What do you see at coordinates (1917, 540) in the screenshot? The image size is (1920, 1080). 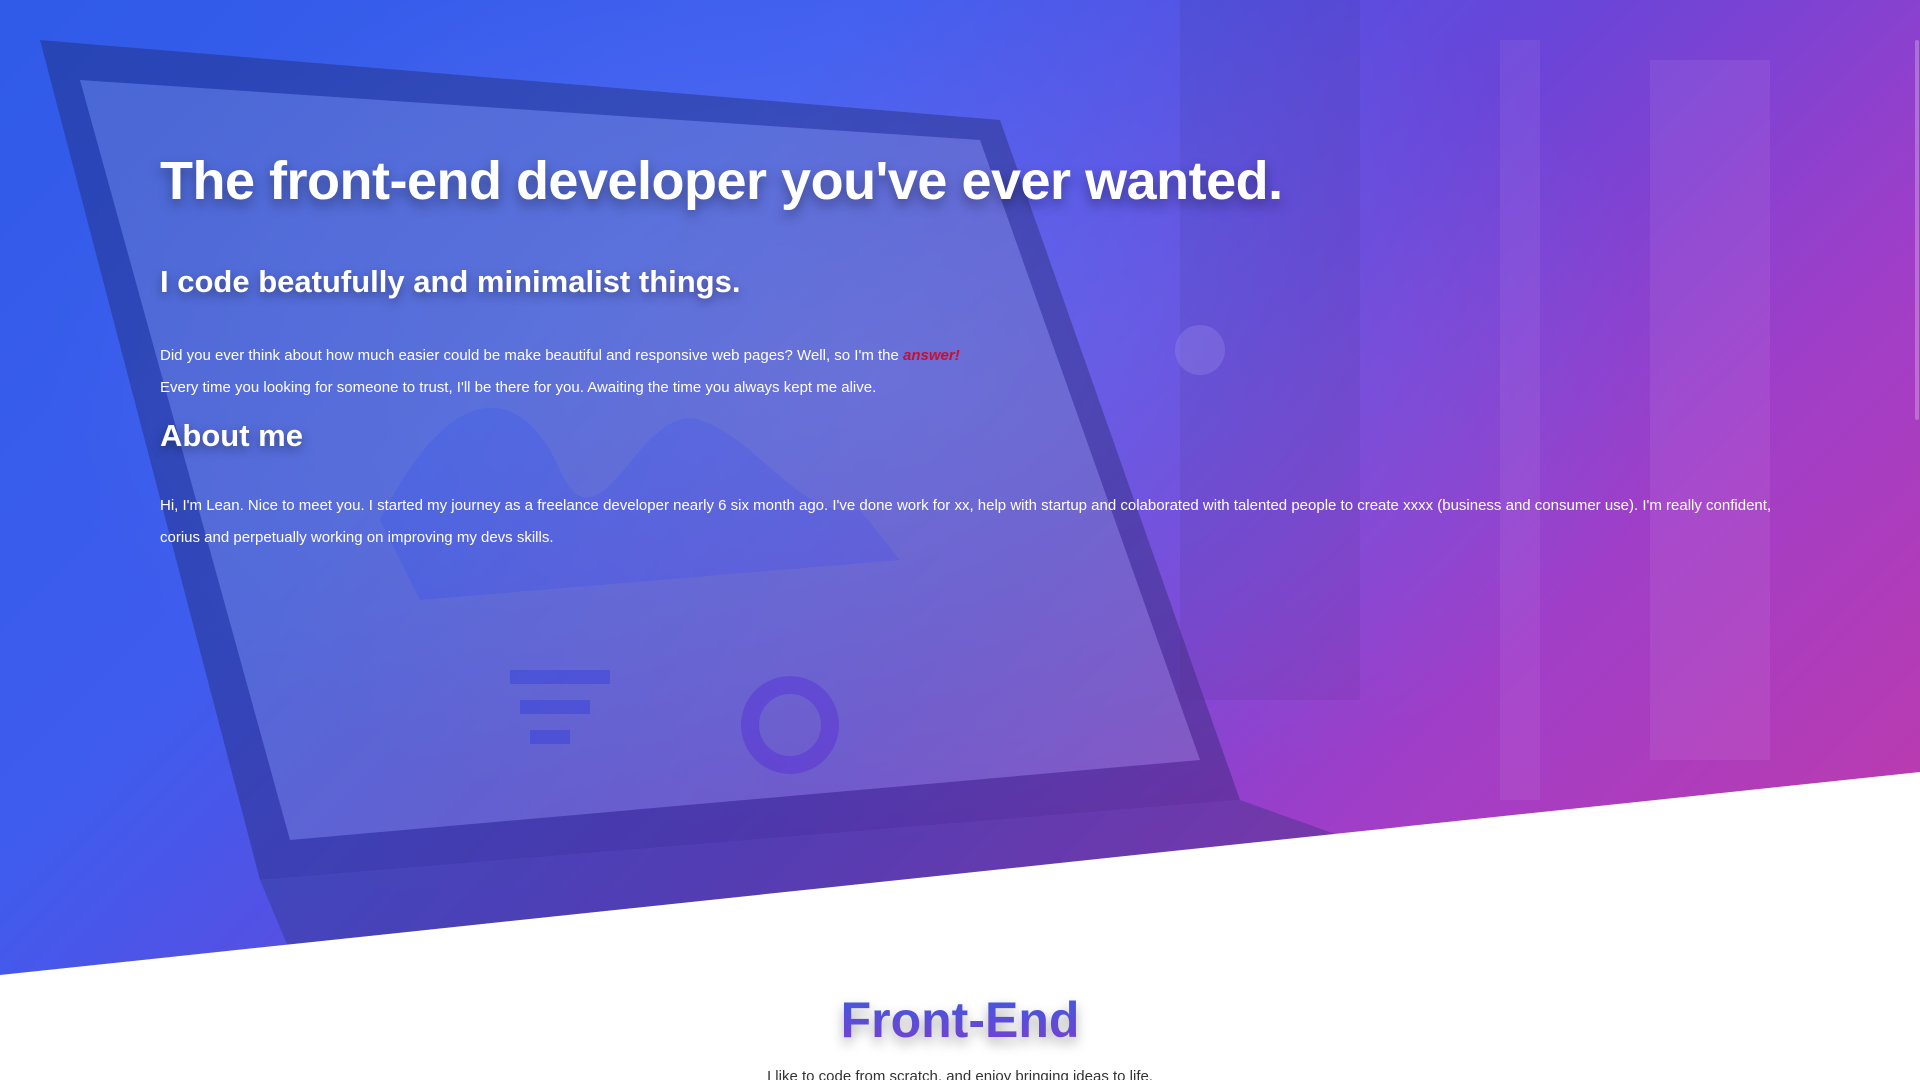 I see `scrollbar` at bounding box center [1917, 540].